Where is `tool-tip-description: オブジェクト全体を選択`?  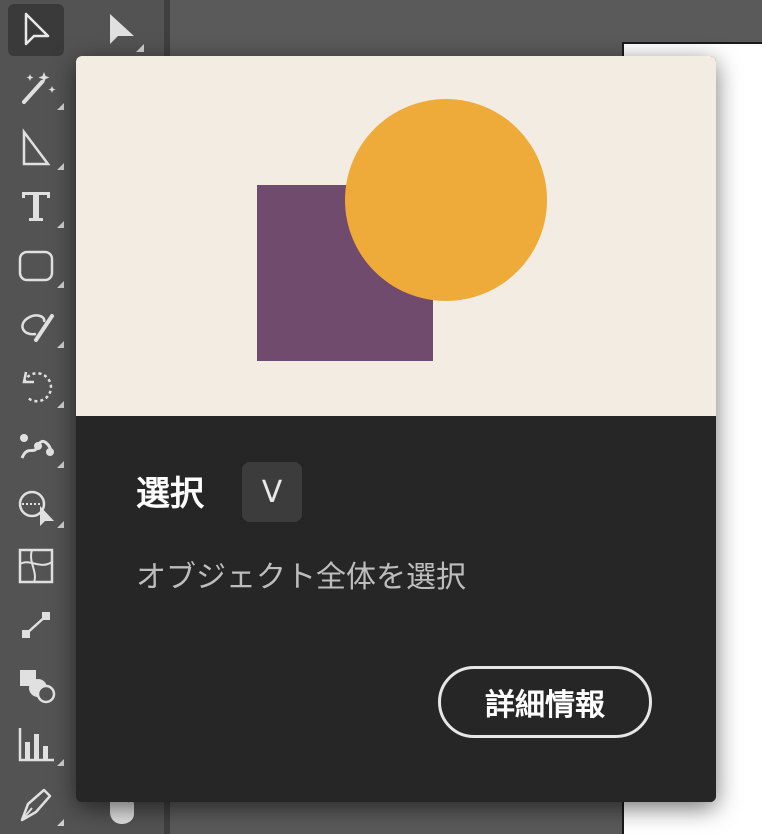 tool-tip-description: オブジェクト全体を選択 is located at coordinates (301, 577).